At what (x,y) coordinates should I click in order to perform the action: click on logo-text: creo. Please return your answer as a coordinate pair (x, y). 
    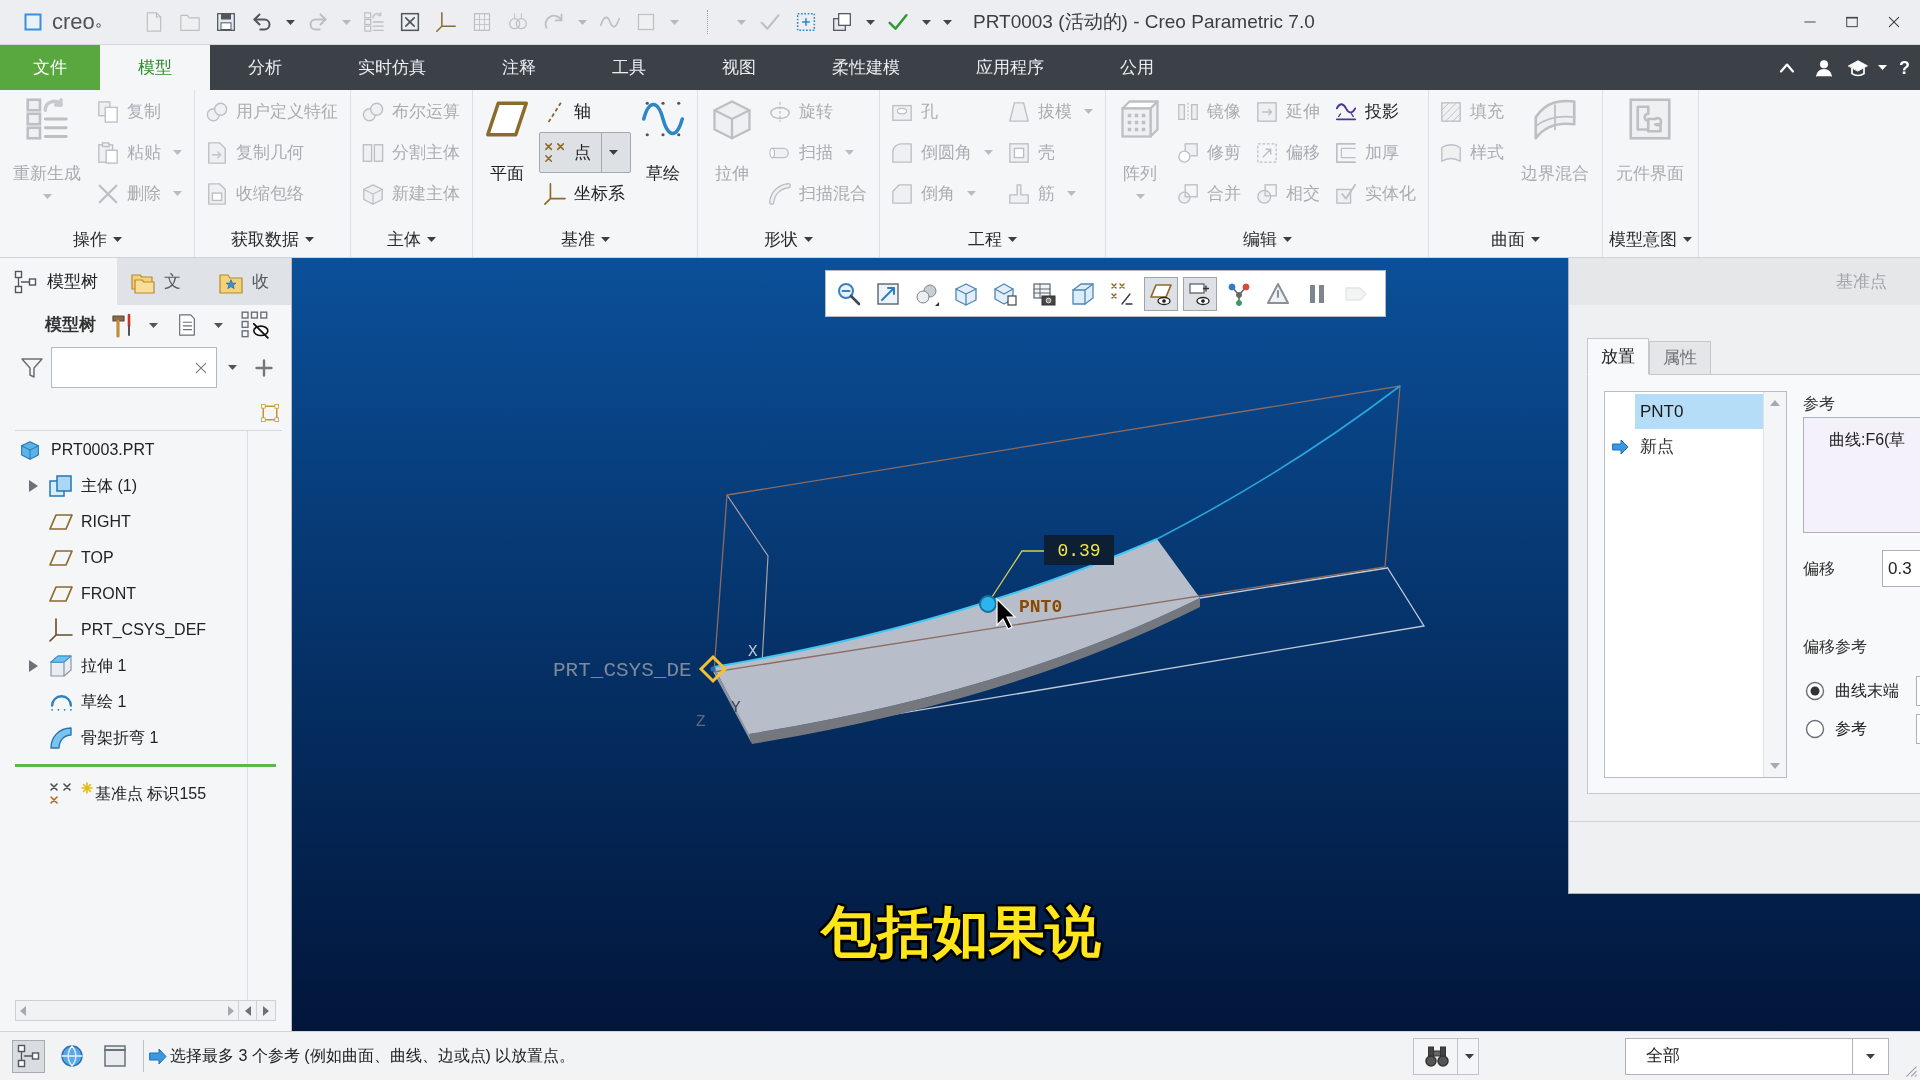
    Looking at the image, I should click on (73, 22).